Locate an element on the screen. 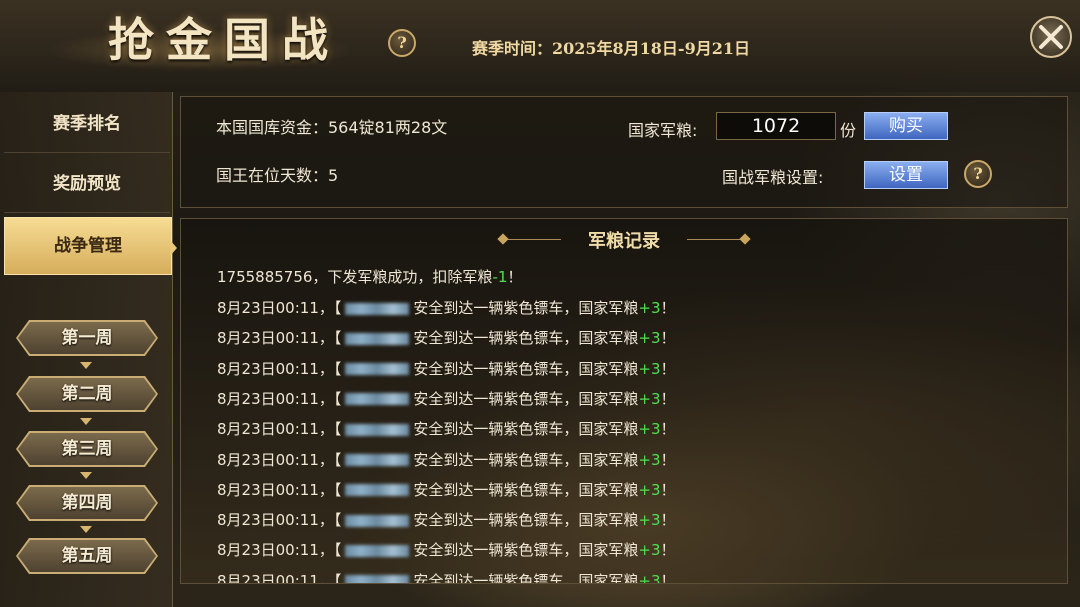  record-delta: -1 is located at coordinates (500, 277).